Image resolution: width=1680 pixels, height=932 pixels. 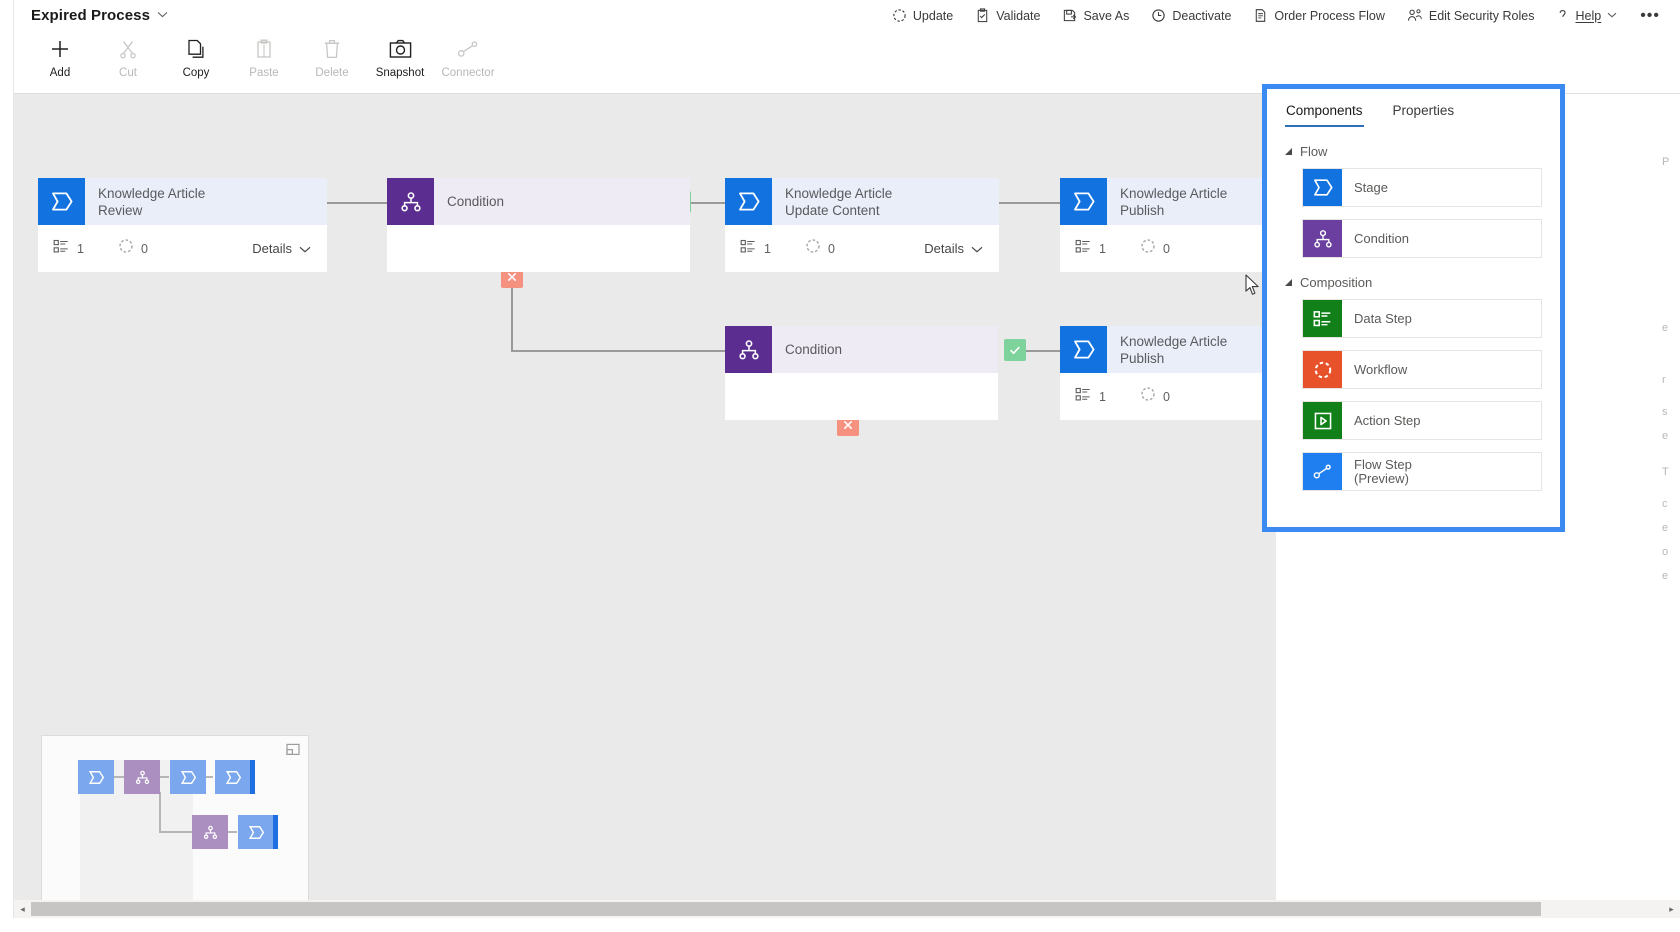 I want to click on component-workflow: Workflow, so click(x=1422, y=369).